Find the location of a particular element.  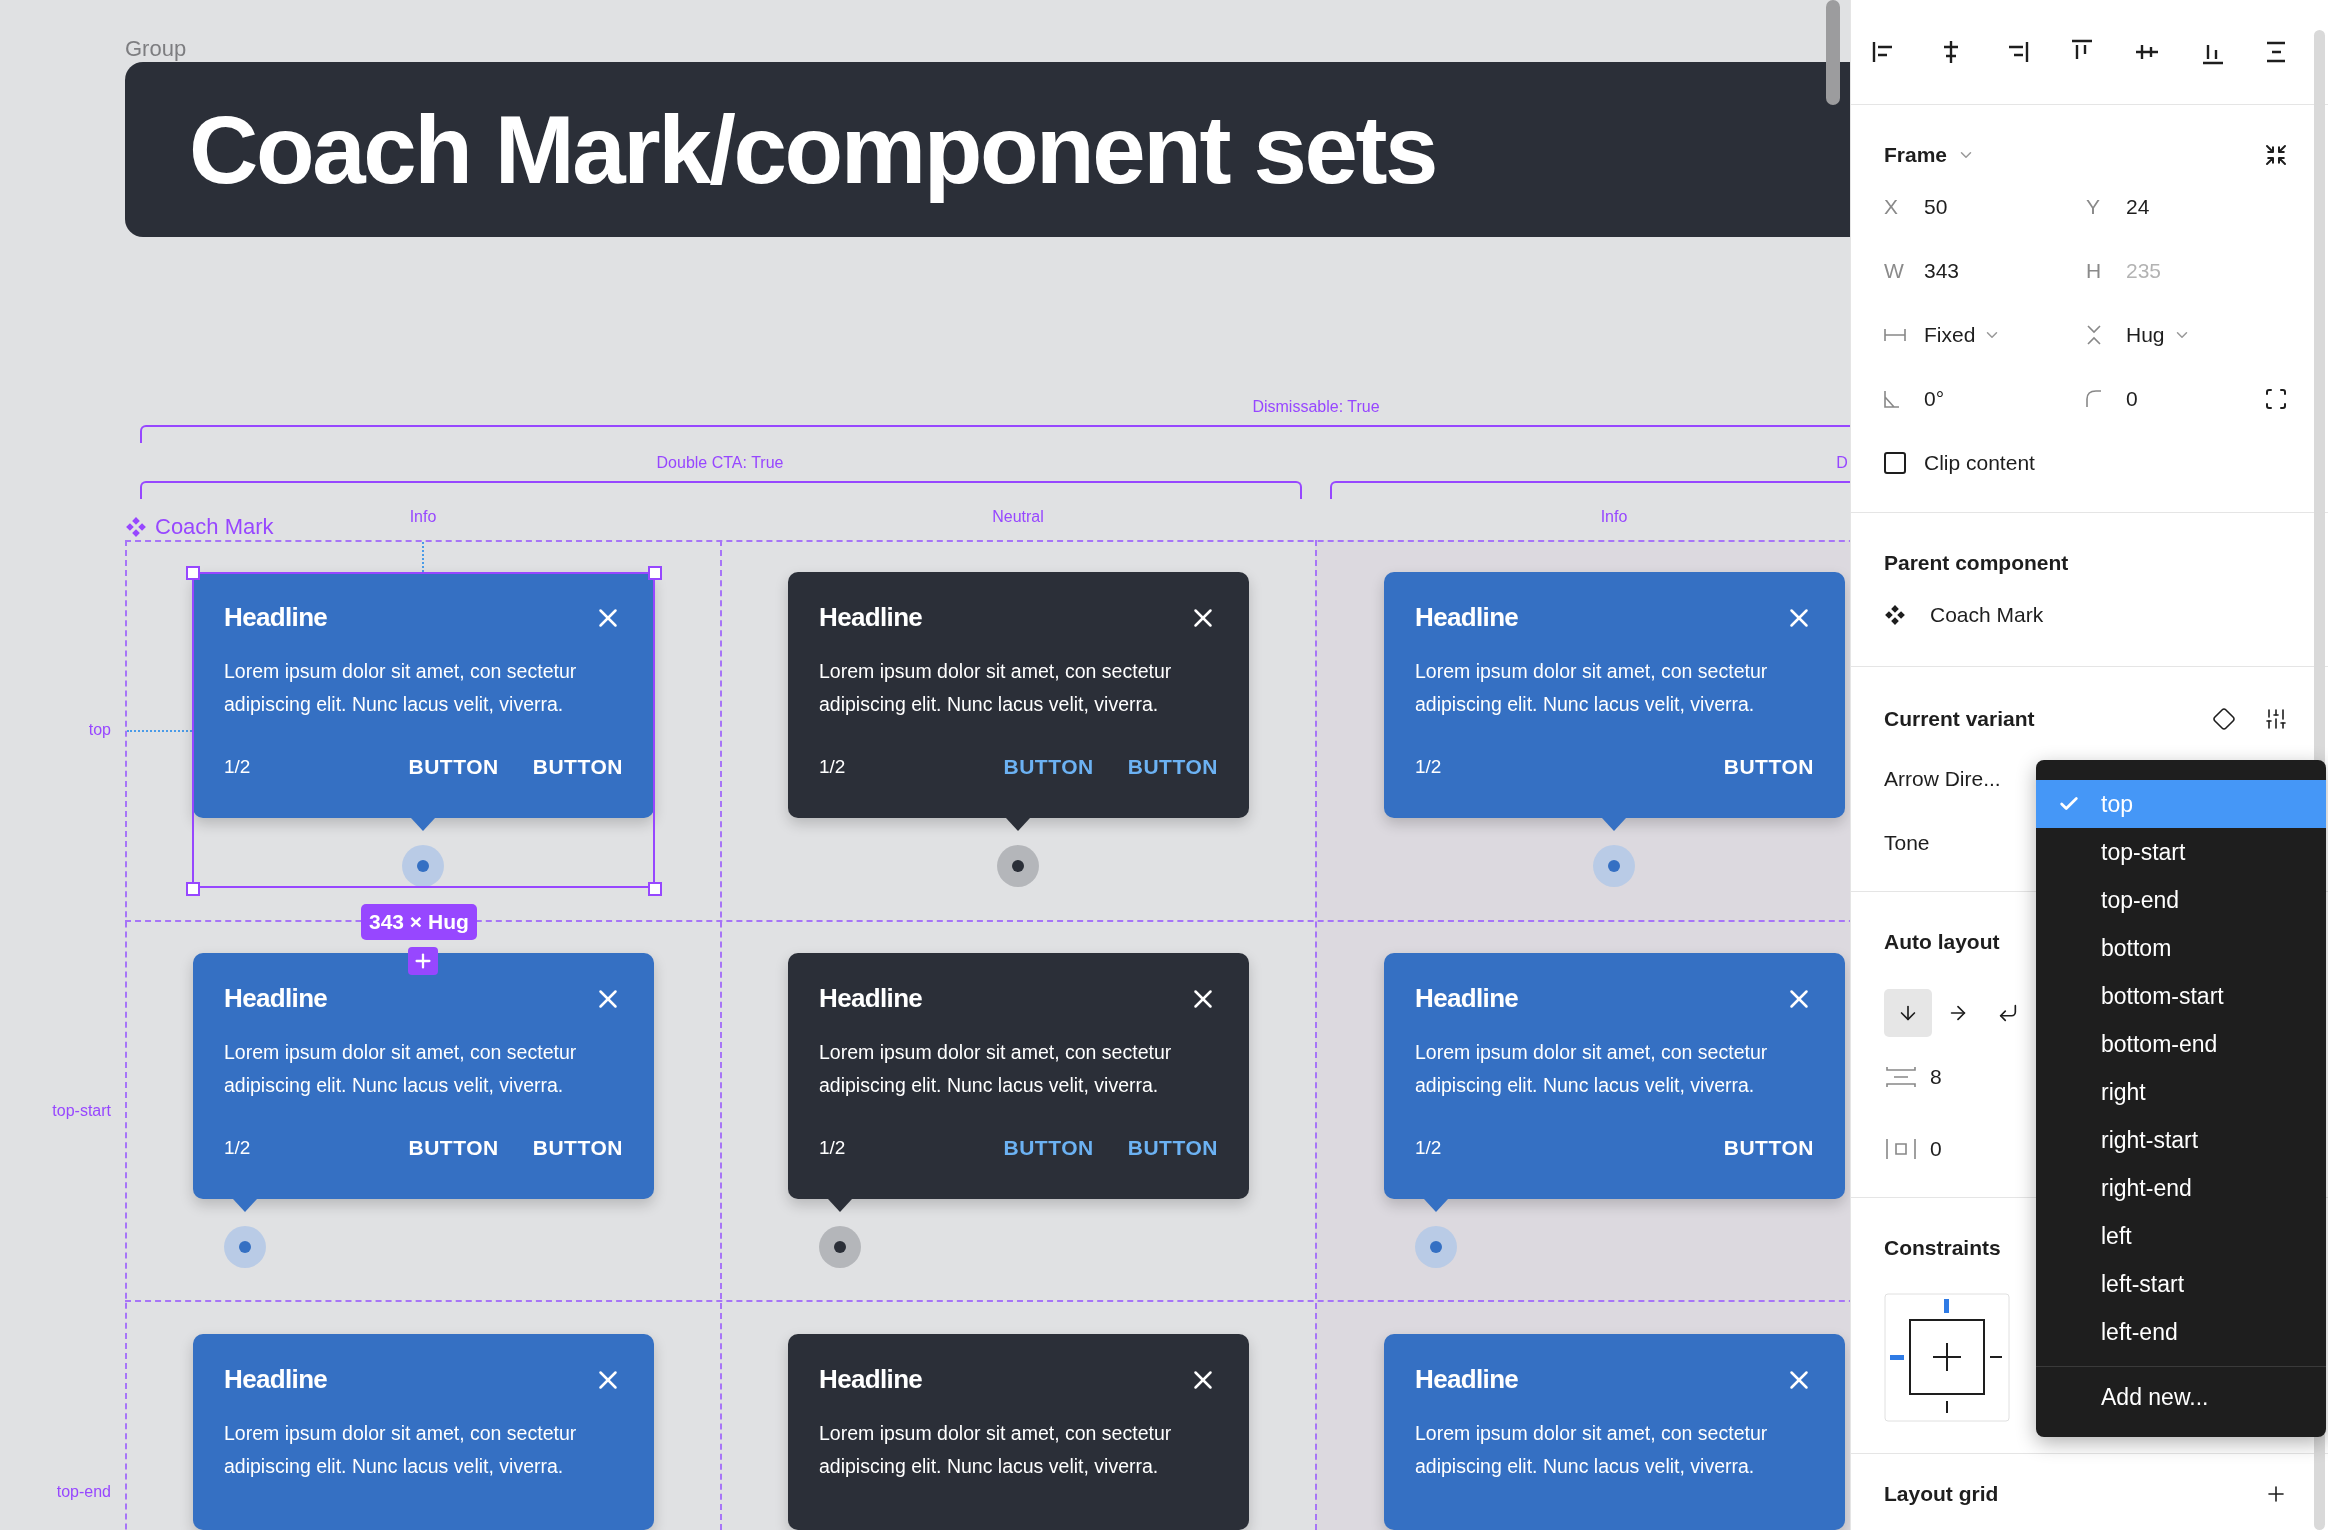

resizing-dropdown: Fixed is located at coordinates (1963, 335).